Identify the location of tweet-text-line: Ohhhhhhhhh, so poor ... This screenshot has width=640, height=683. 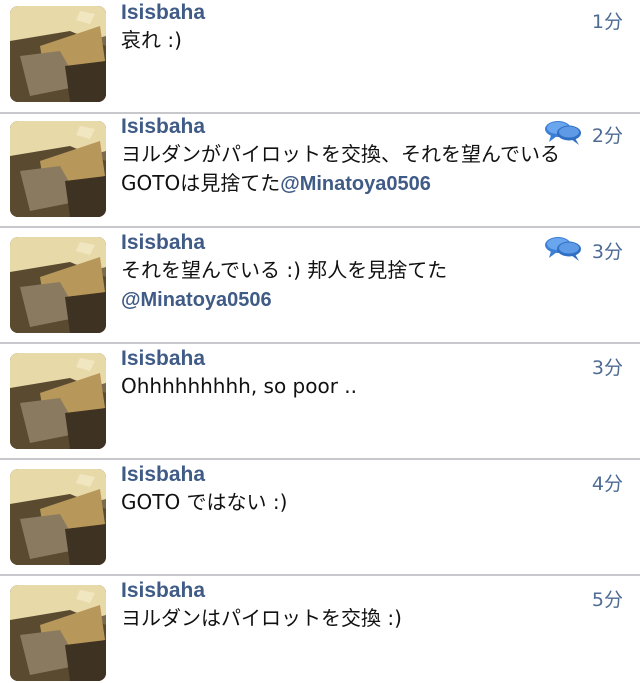
(239, 386).